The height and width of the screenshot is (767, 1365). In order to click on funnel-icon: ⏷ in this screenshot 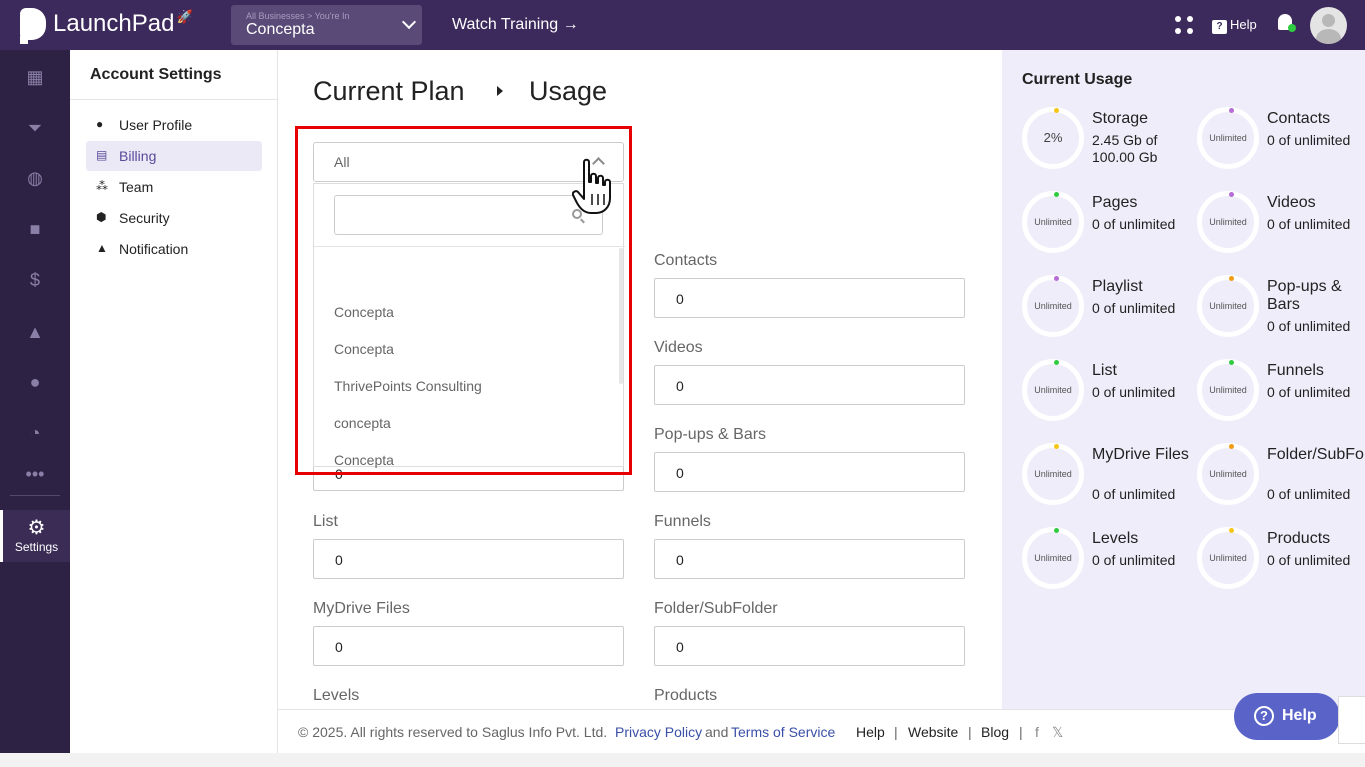, I will do `click(35, 128)`.